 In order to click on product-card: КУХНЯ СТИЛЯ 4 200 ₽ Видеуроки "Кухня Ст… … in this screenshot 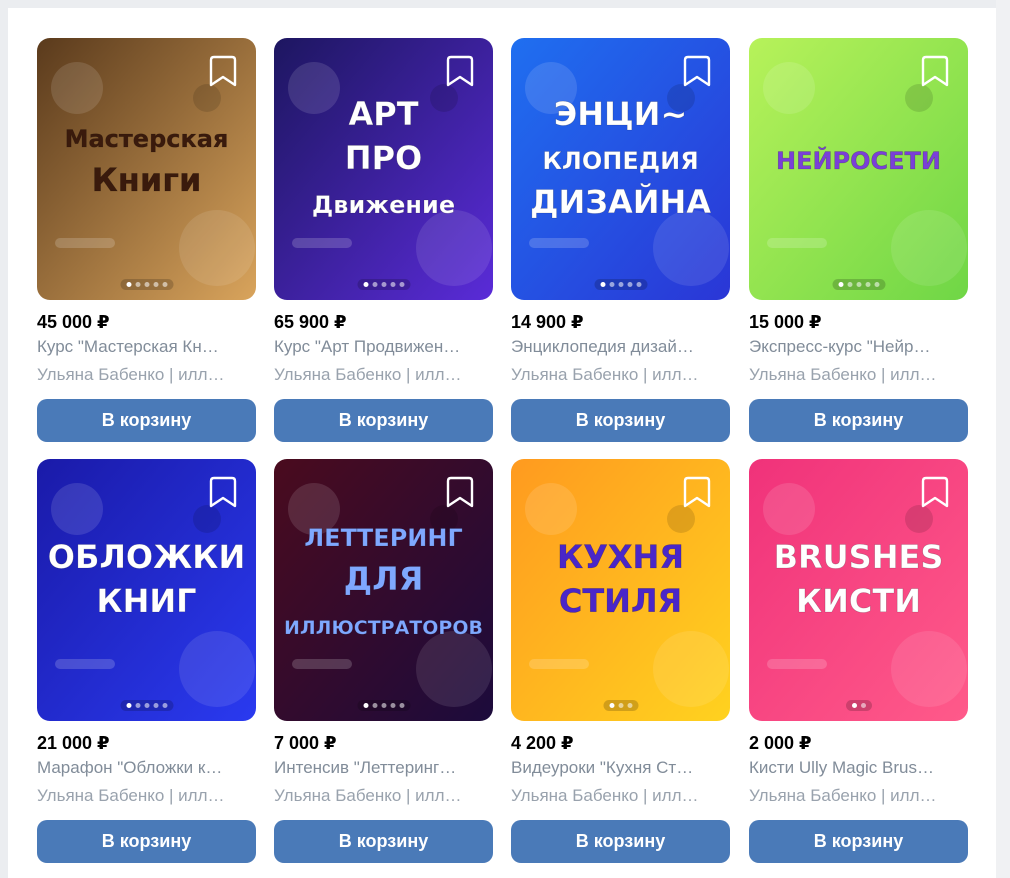, I will do `click(620, 661)`.